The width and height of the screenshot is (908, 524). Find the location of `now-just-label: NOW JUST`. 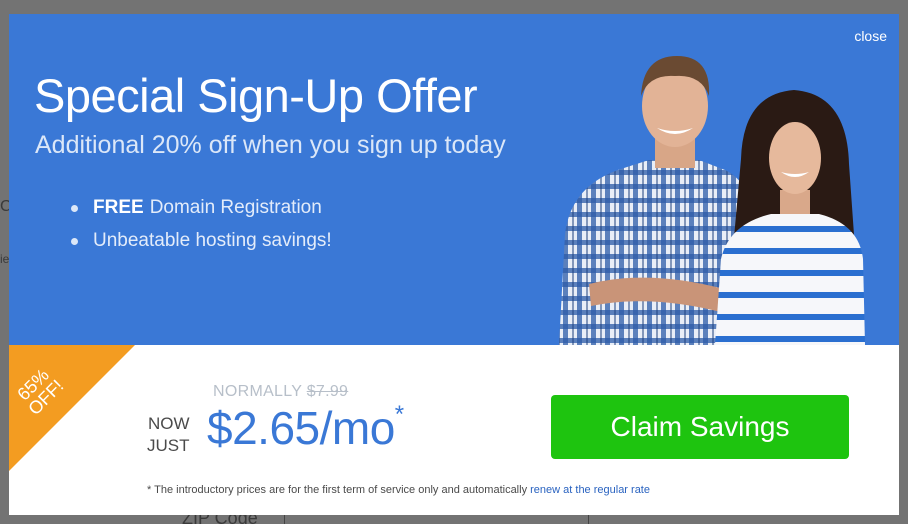

now-just-label: NOW JUST is located at coordinates (168, 435).